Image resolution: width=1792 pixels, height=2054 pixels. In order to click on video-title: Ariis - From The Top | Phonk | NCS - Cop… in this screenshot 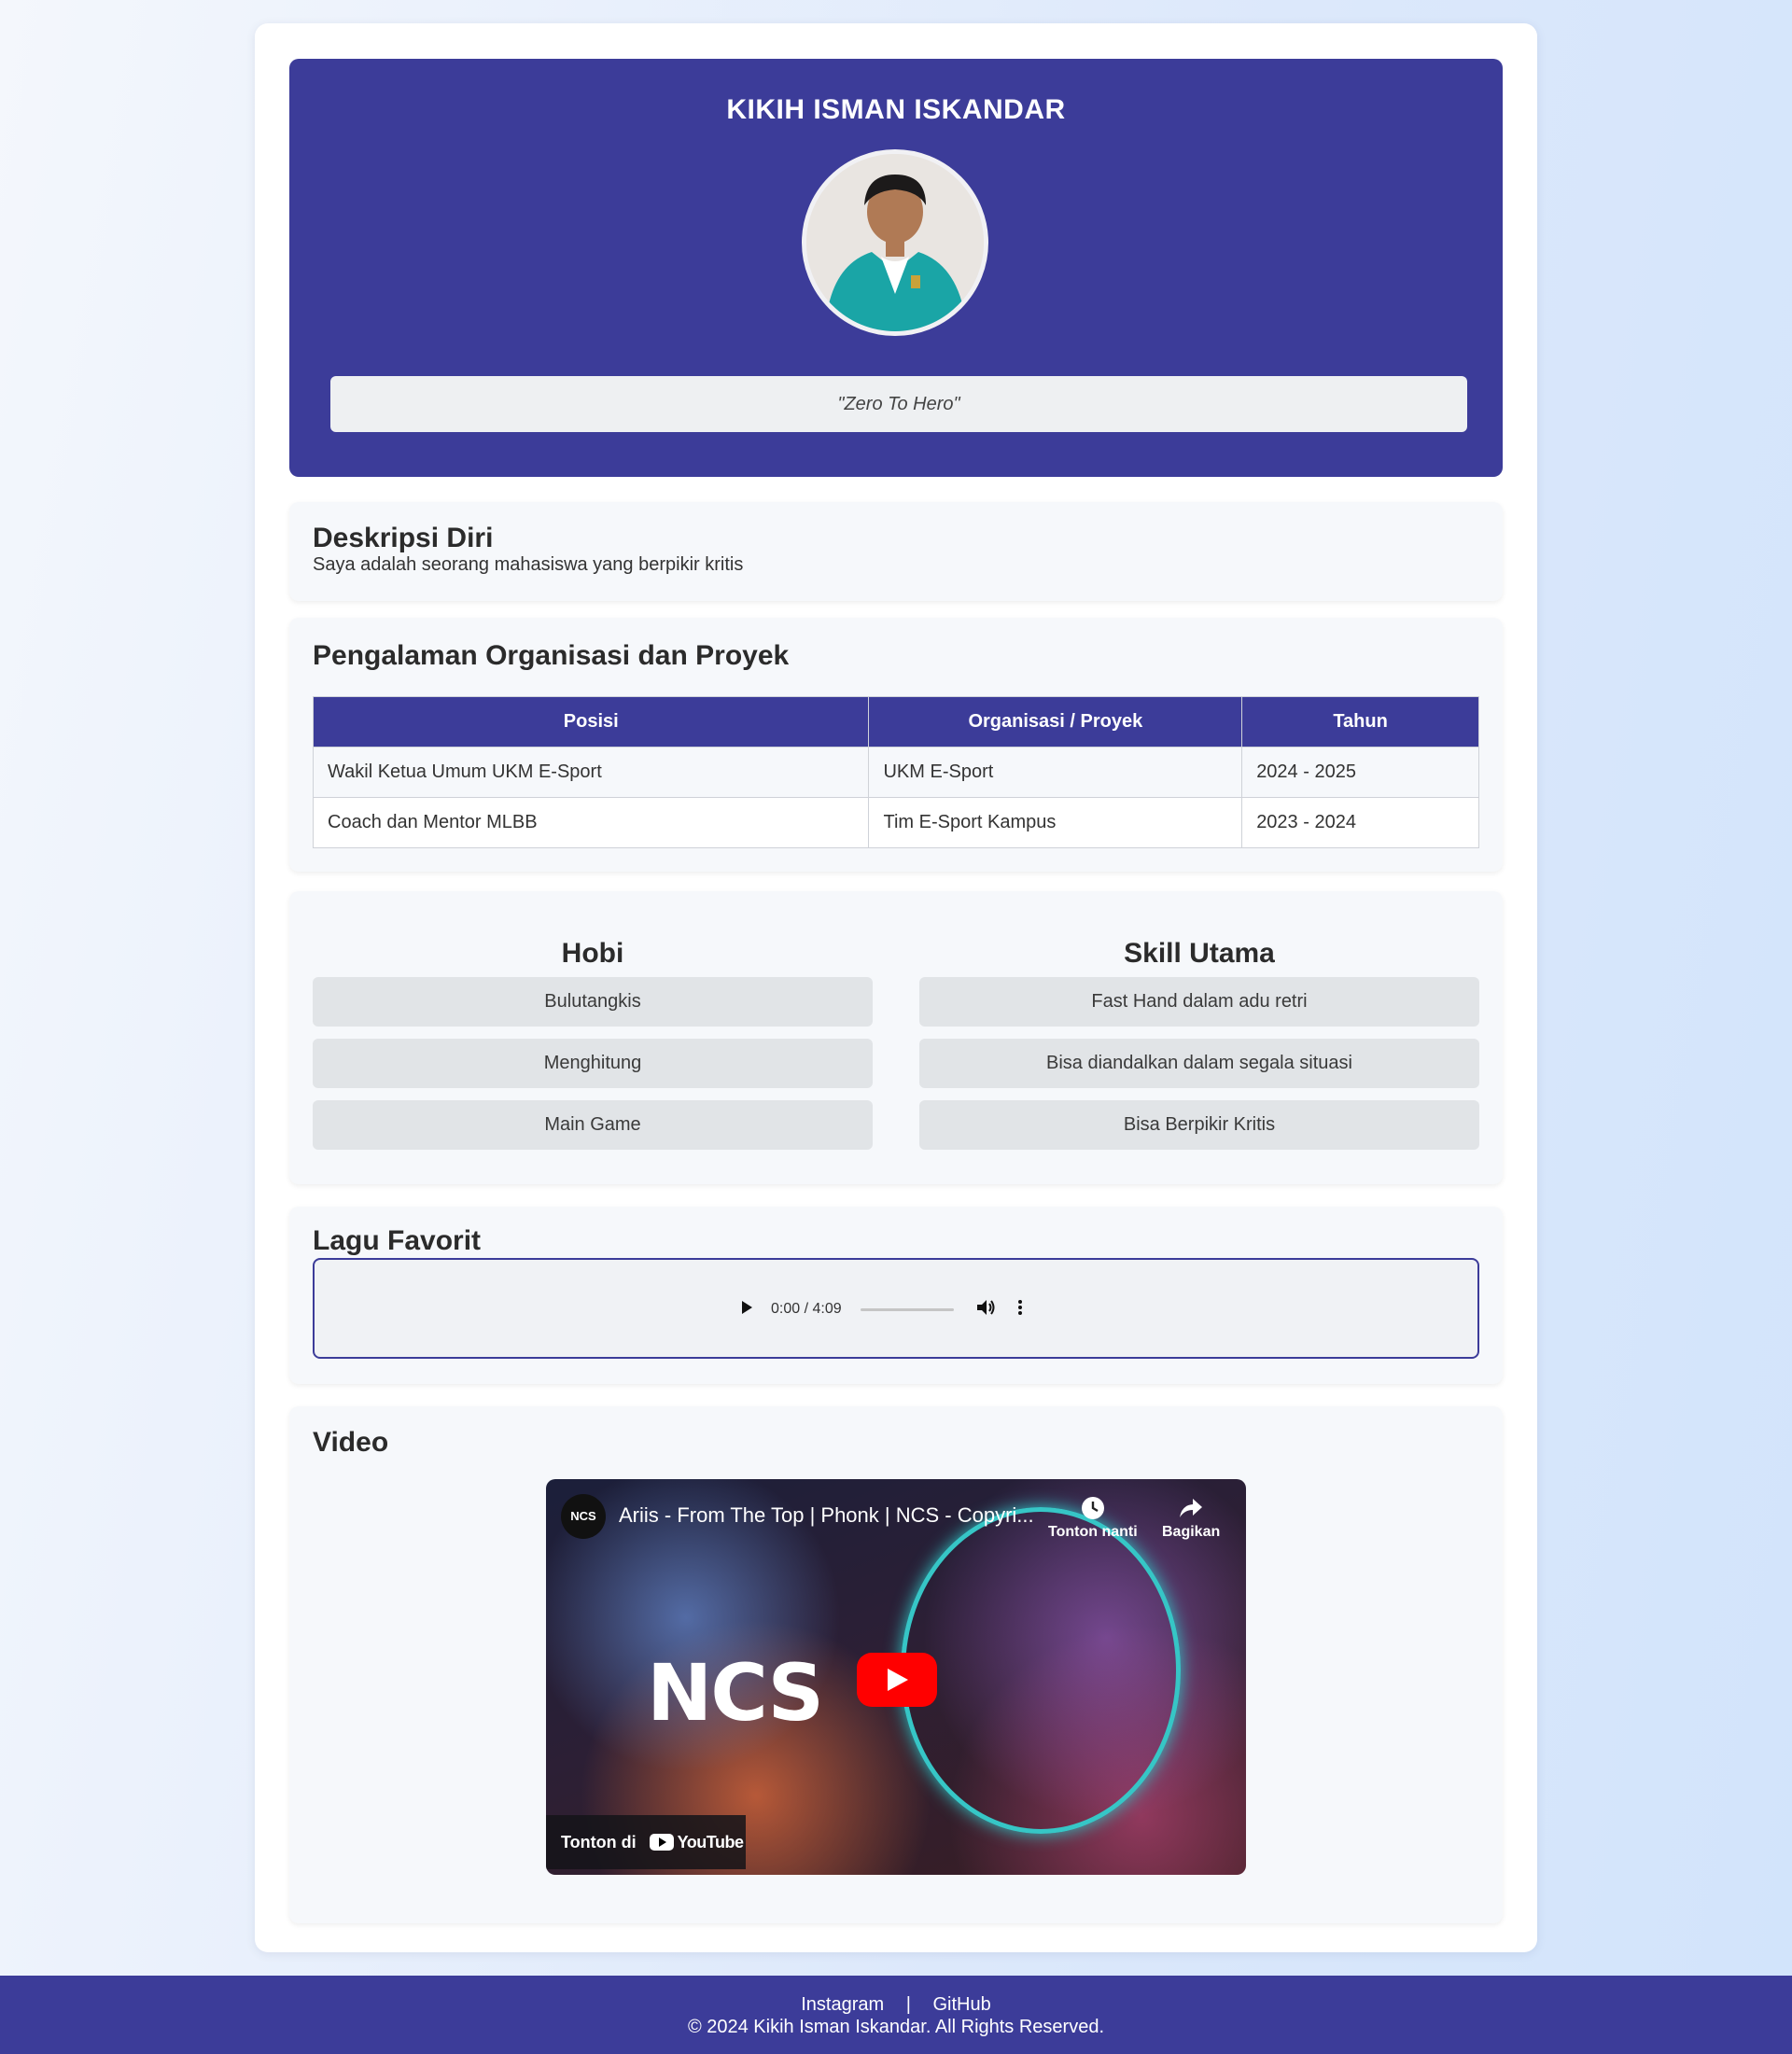, I will do `click(826, 1515)`.